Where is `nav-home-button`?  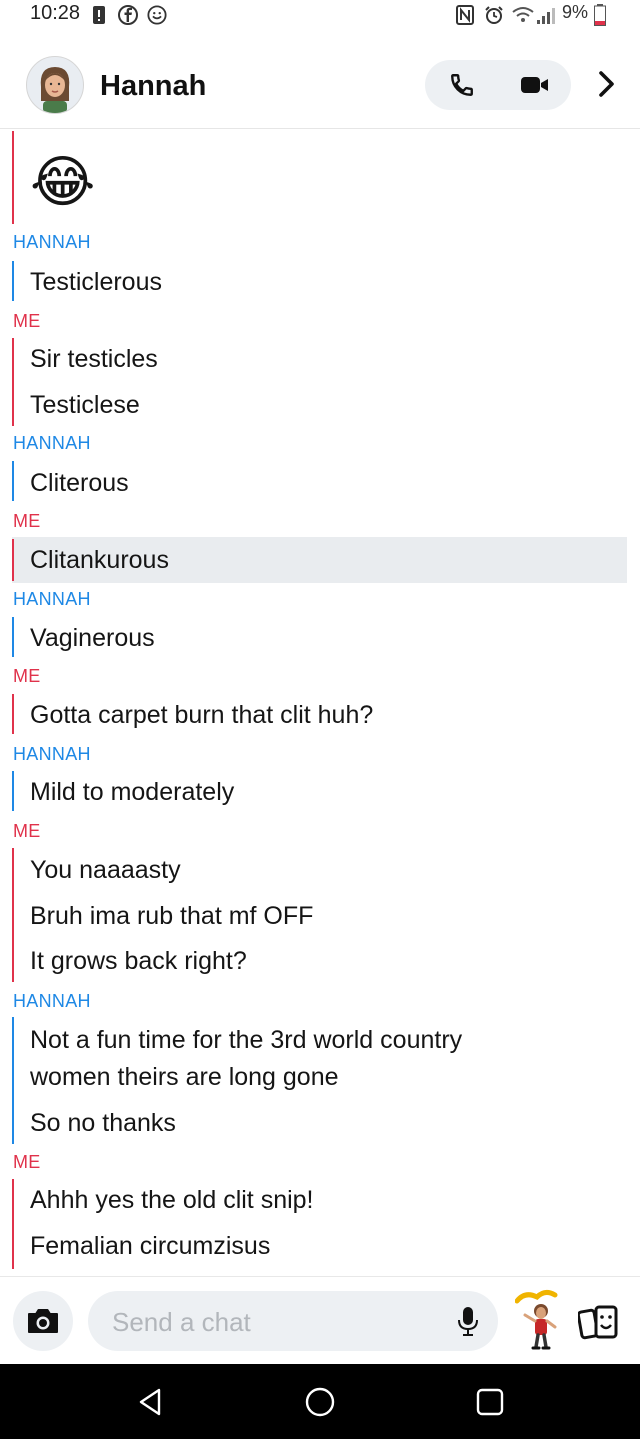 nav-home-button is located at coordinates (320, 1402).